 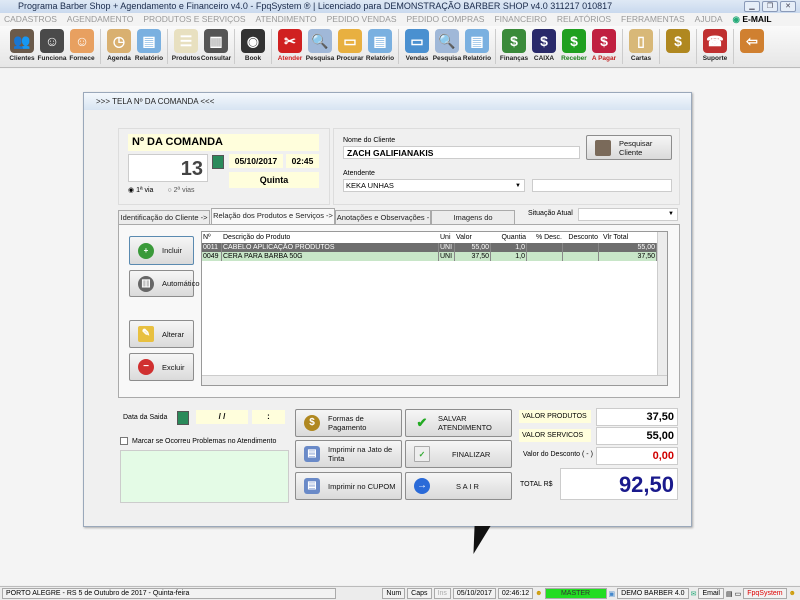 What do you see at coordinates (715, 46) in the screenshot?
I see `toolbar-button: ☎ Suporte` at bounding box center [715, 46].